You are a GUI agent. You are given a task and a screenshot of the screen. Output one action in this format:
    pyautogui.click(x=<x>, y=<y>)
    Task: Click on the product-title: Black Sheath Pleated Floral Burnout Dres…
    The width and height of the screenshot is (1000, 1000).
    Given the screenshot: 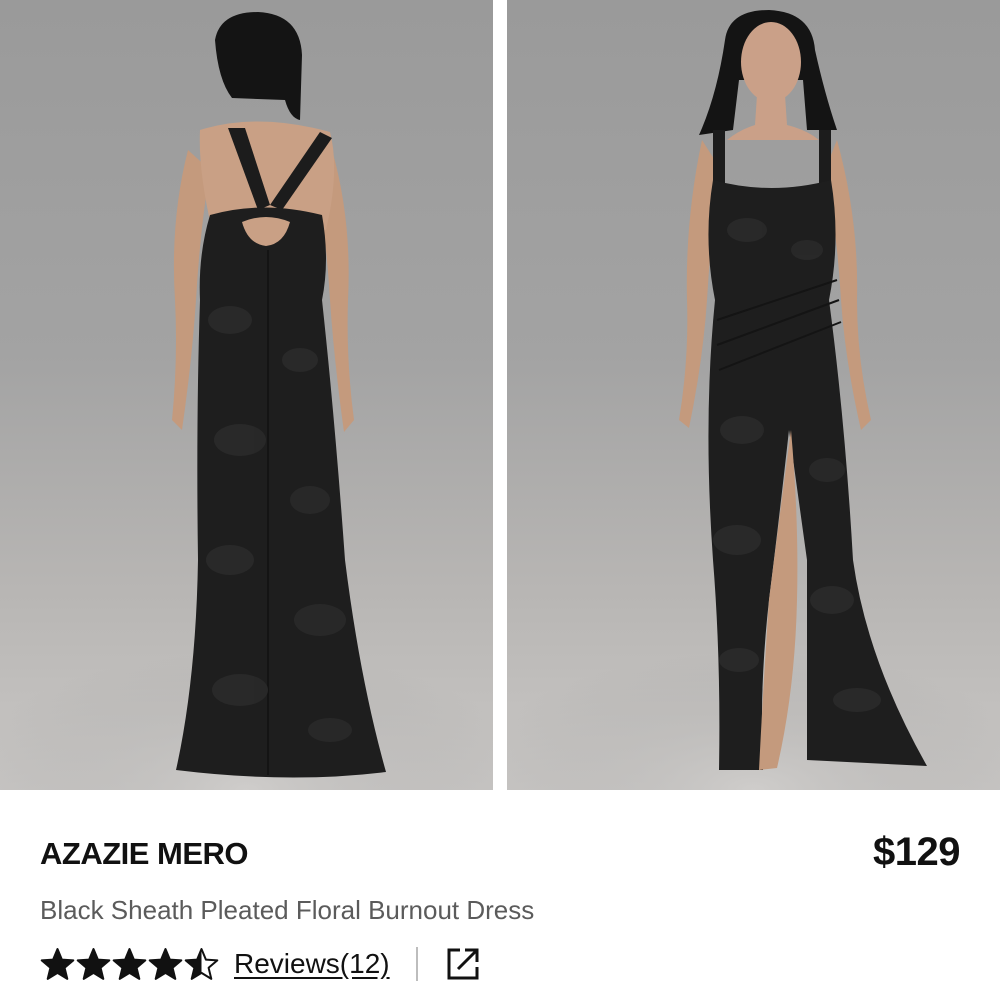 What is the action you would take?
    pyautogui.click(x=287, y=910)
    